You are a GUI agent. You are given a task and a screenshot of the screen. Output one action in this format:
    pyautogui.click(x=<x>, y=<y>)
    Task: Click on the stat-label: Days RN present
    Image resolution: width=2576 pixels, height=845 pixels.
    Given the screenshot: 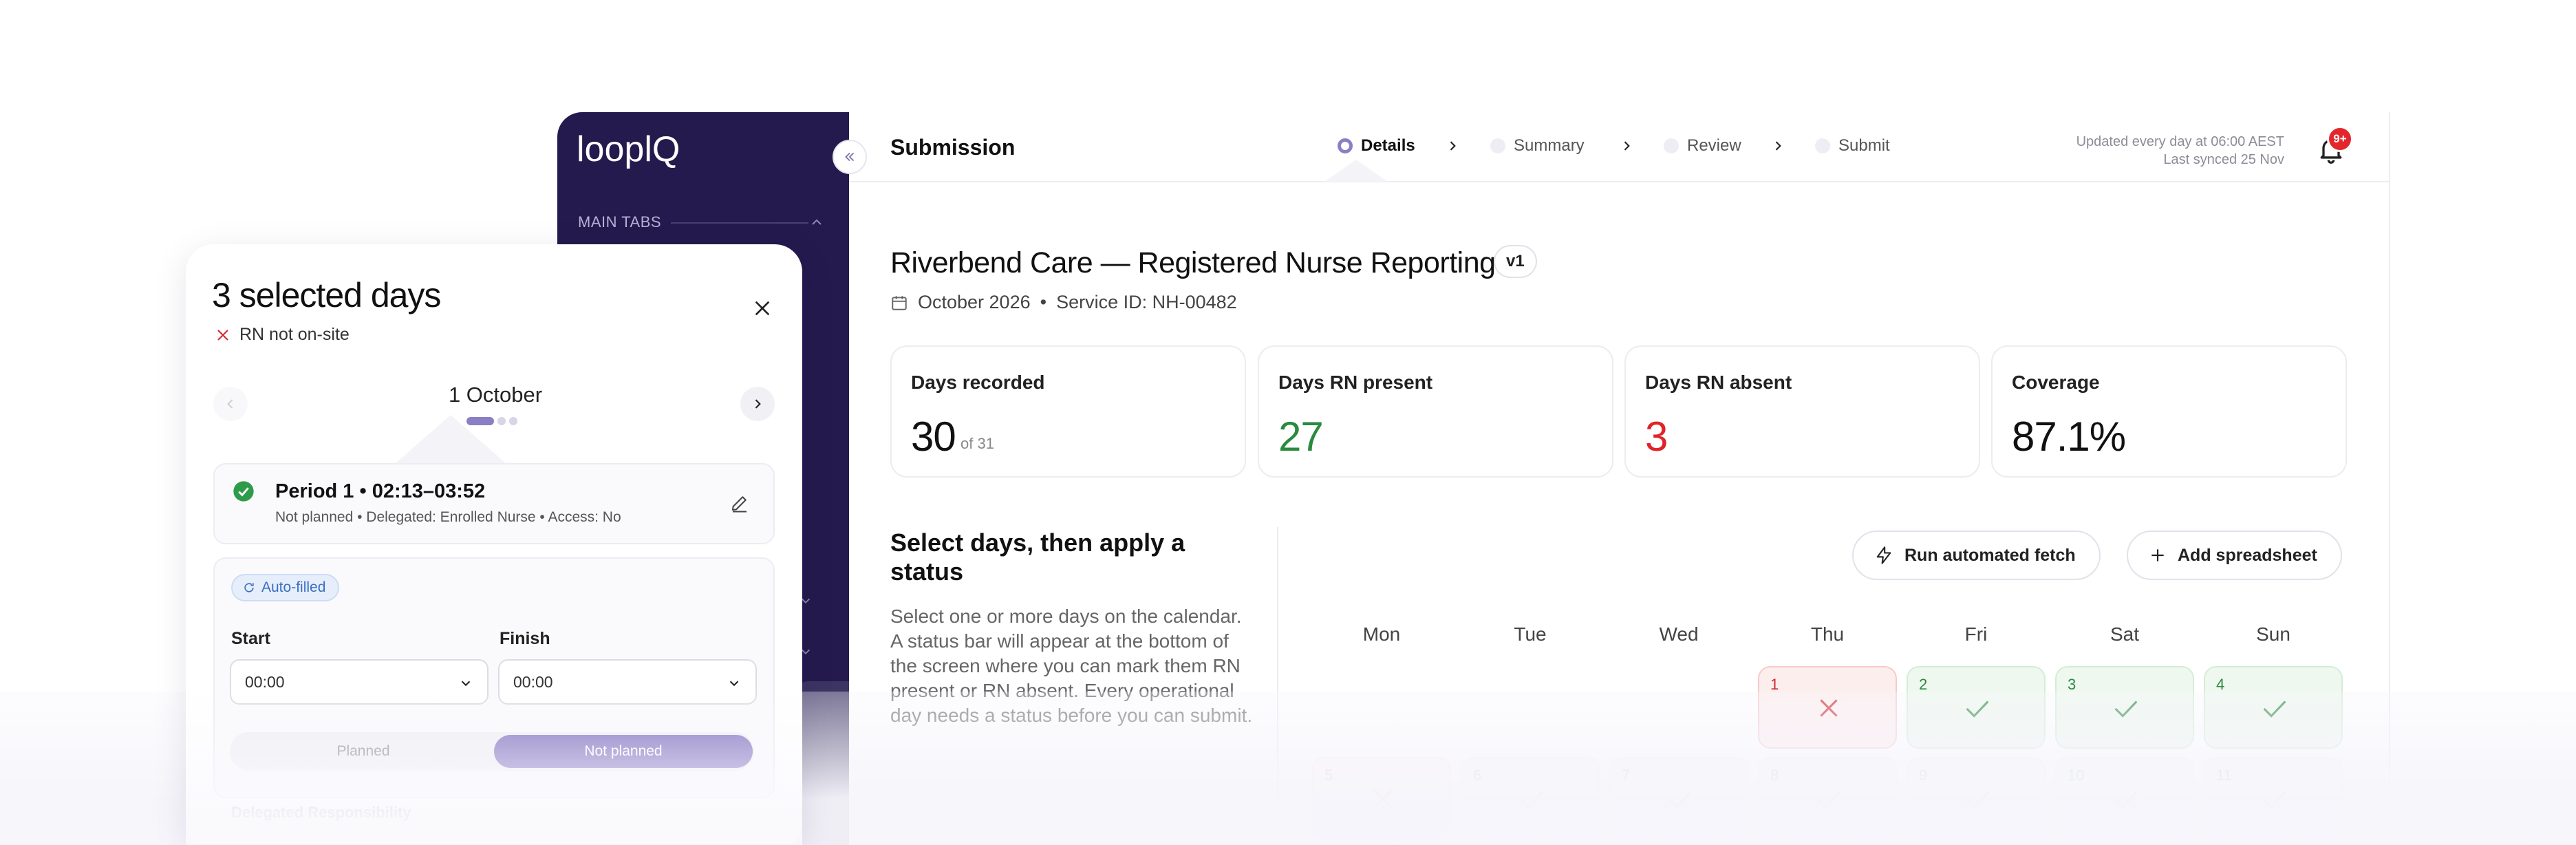 What is the action you would take?
    pyautogui.click(x=1356, y=382)
    